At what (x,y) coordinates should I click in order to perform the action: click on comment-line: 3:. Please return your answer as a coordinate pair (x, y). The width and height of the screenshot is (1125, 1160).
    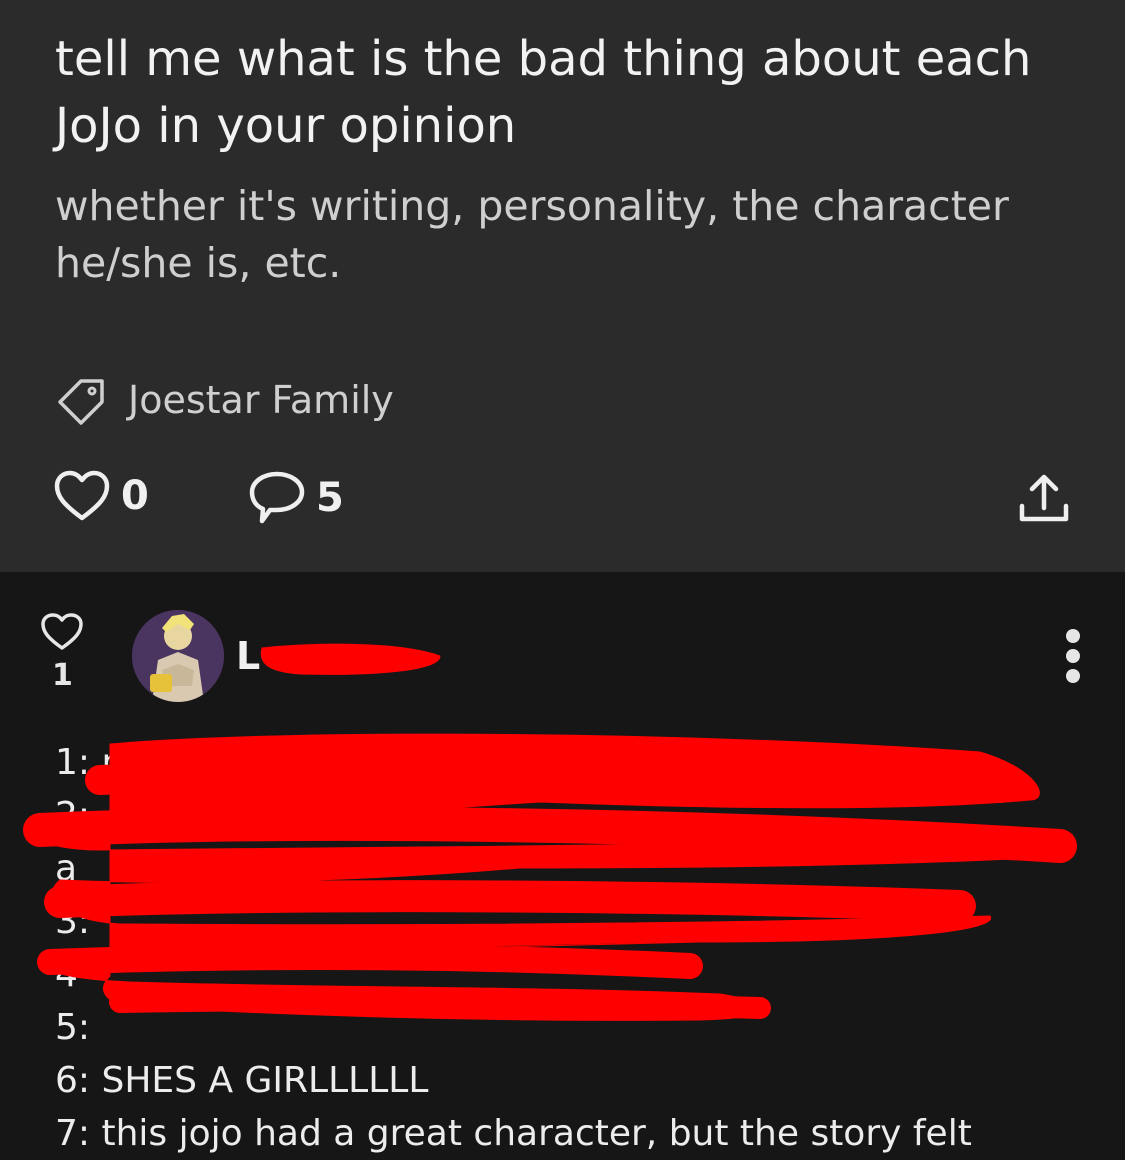
    Looking at the image, I should click on (73, 921).